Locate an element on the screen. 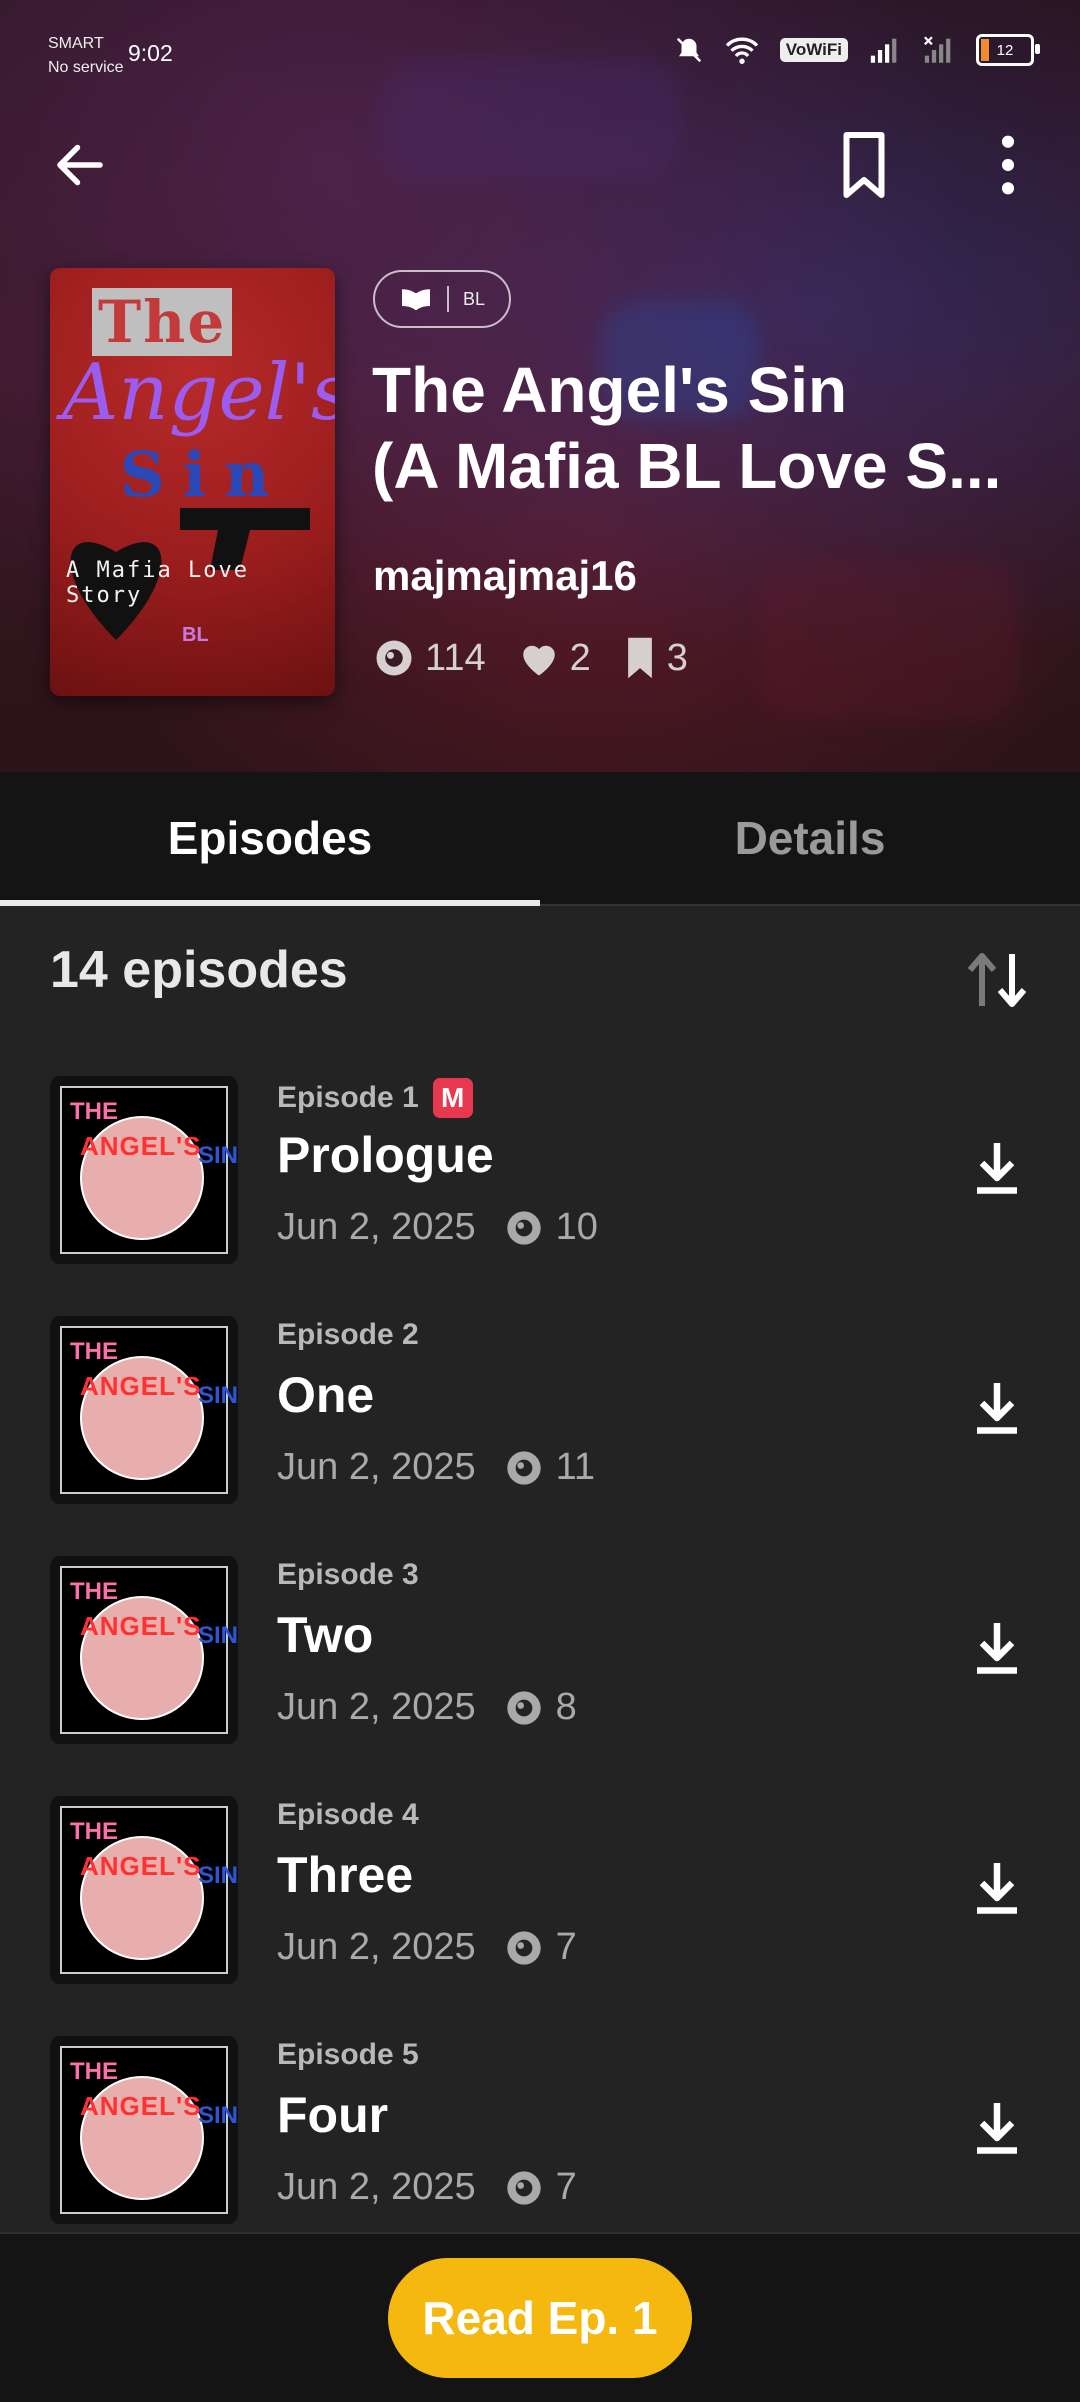  sort-icon is located at coordinates (997, 980).